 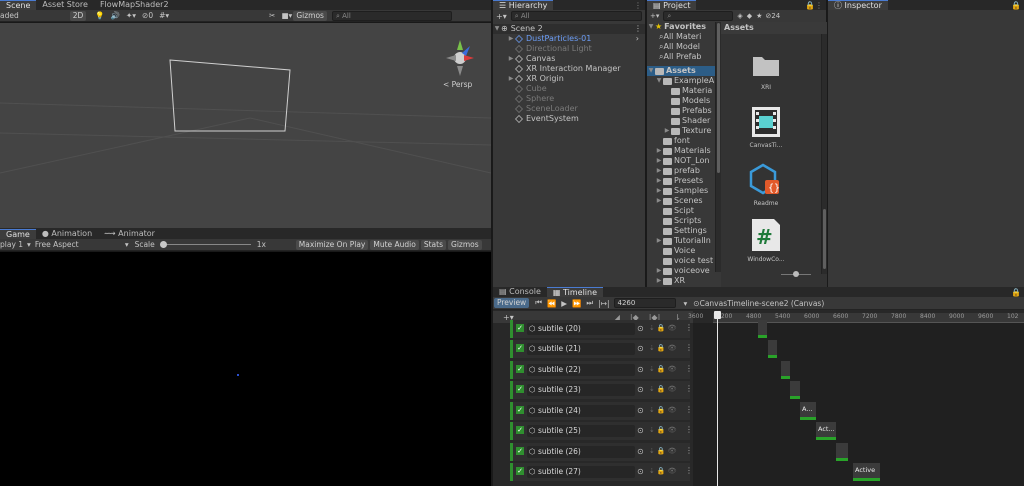 What do you see at coordinates (759, 16) in the screenshot?
I see `favorite-star-icon: ★` at bounding box center [759, 16].